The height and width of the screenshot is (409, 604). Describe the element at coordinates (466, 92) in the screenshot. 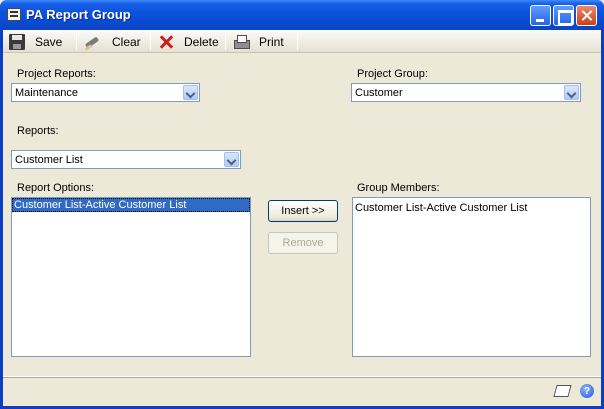

I see `project-group-dropdown: Customer` at that location.